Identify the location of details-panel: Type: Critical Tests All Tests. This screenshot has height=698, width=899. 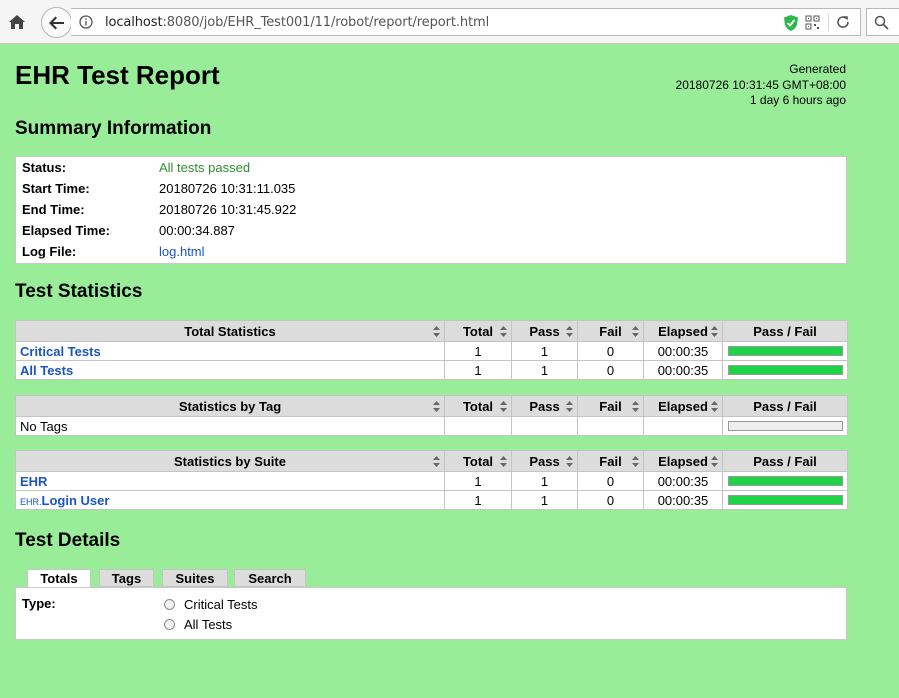
(431, 613).